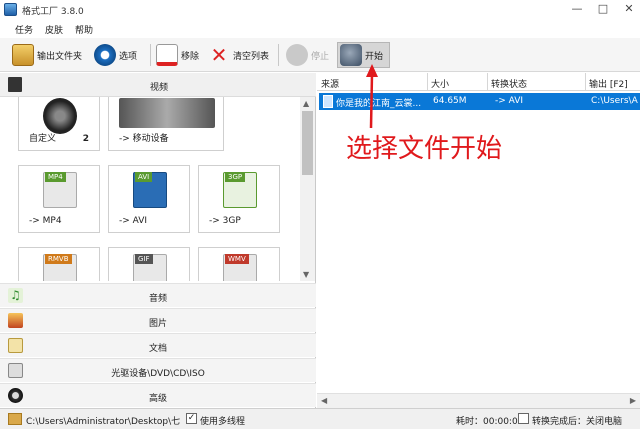 The width and height of the screenshot is (640, 429). What do you see at coordinates (84, 29) in the screenshot?
I see `menu-help: 帮助` at bounding box center [84, 29].